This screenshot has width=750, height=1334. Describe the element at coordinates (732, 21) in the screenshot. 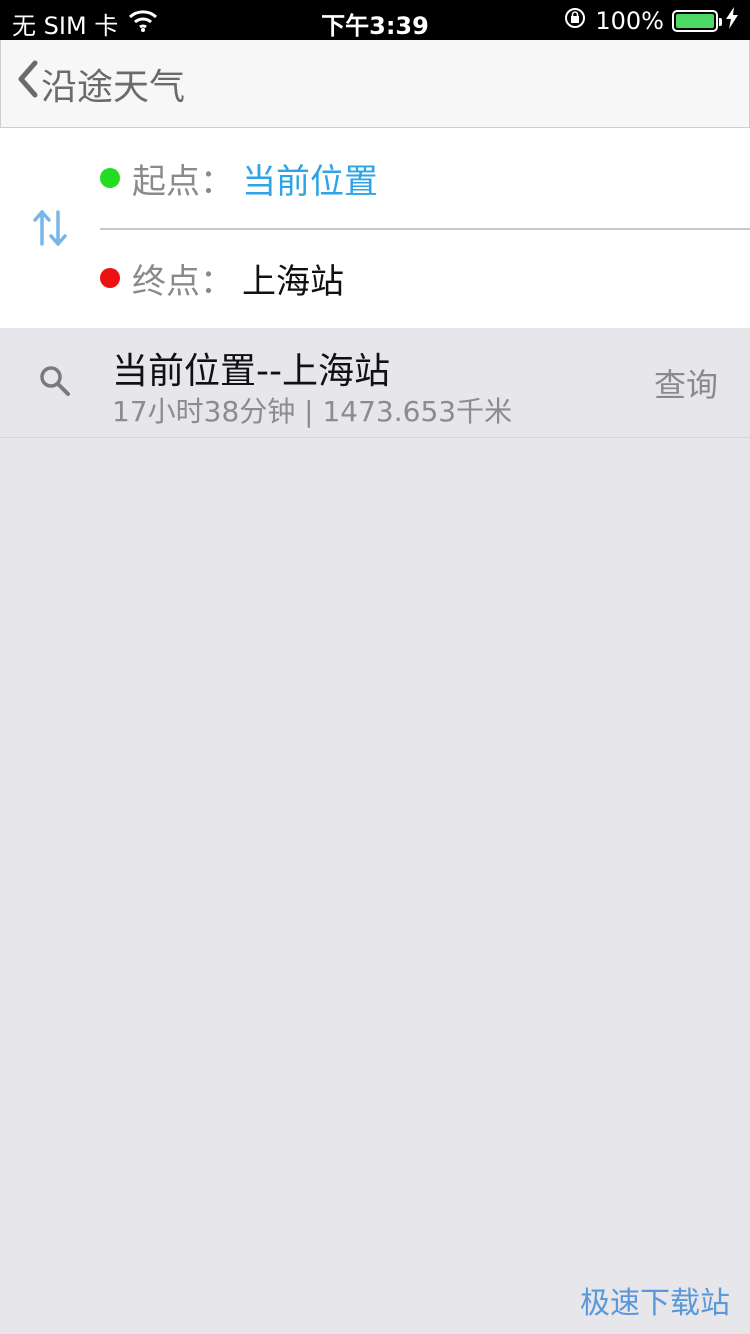

I see `bolt-icon` at that location.